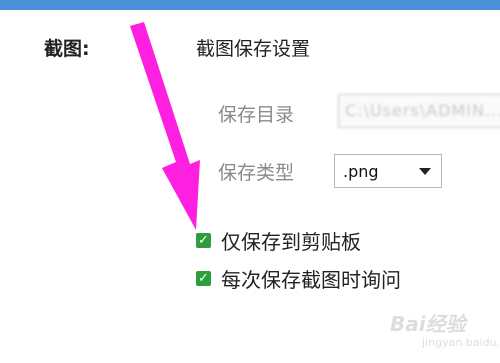  I want to click on watermark: Bai经验 jingyan.baidu.com, so click(440, 331).